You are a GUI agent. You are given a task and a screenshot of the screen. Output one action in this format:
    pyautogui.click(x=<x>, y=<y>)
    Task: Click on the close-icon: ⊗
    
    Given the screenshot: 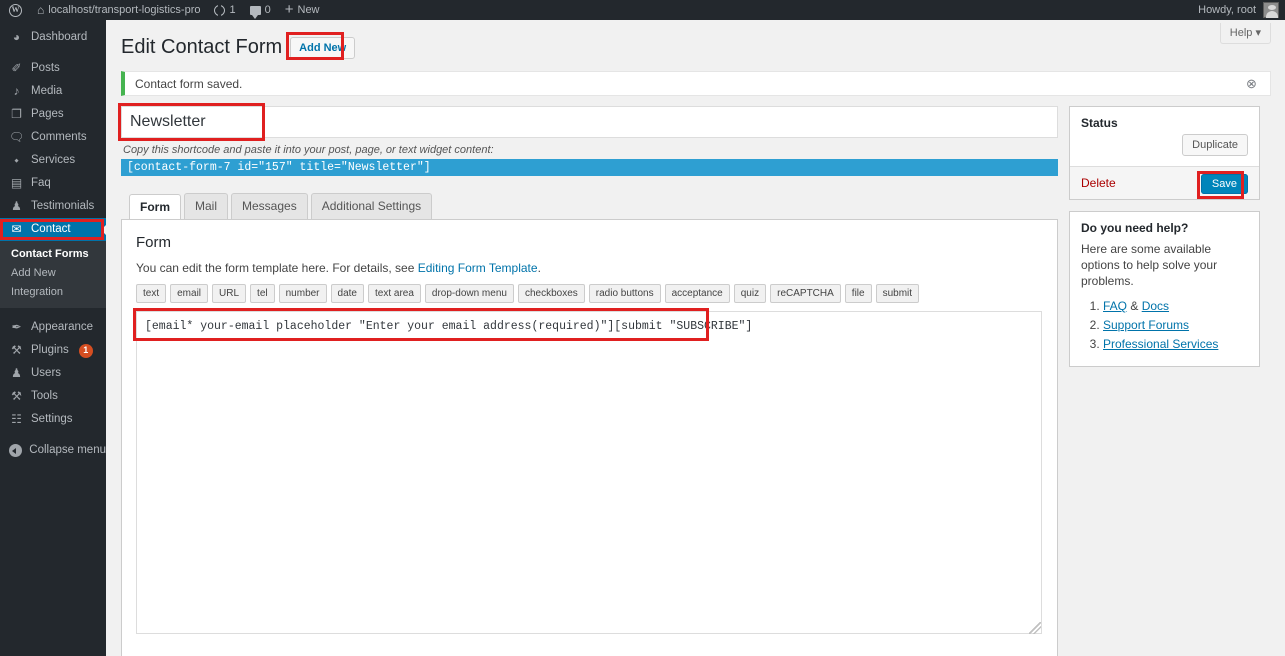 What is the action you would take?
    pyautogui.click(x=1251, y=83)
    